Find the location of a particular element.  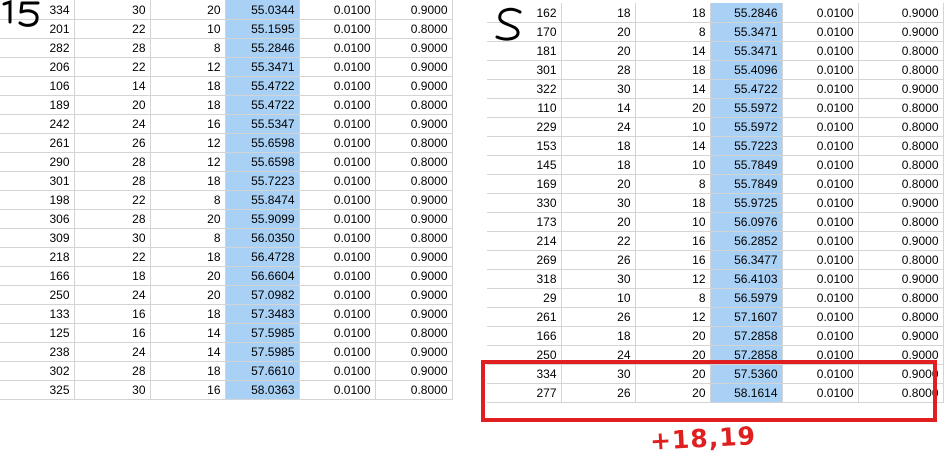

table-cell: 58.1614 is located at coordinates (746, 393).